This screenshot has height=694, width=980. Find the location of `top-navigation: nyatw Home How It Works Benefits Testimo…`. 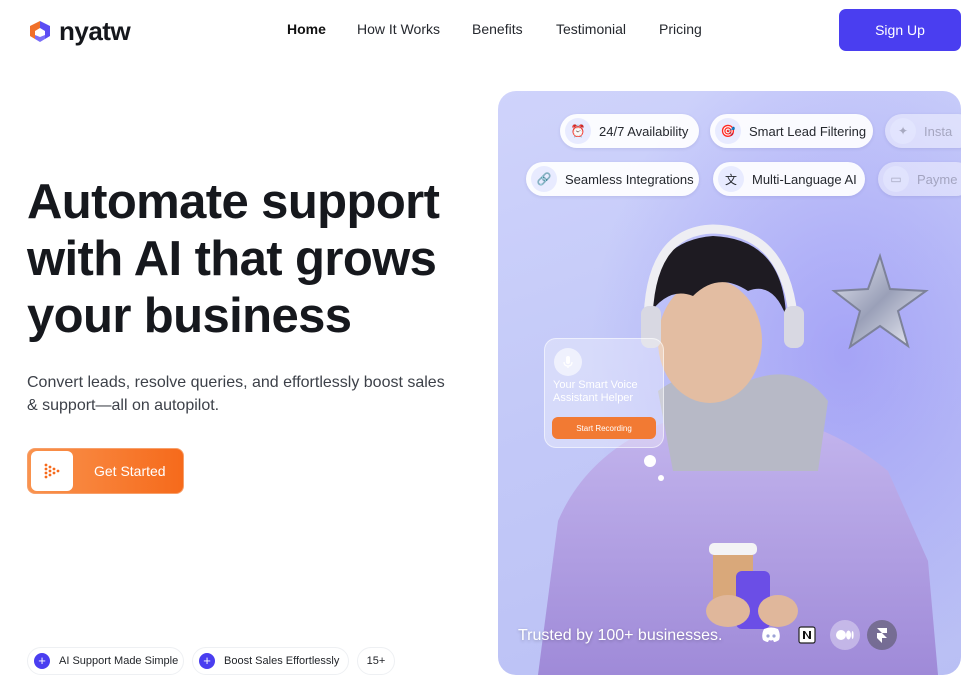

top-navigation: nyatw Home How It Works Benefits Testimo… is located at coordinates (490, 32).